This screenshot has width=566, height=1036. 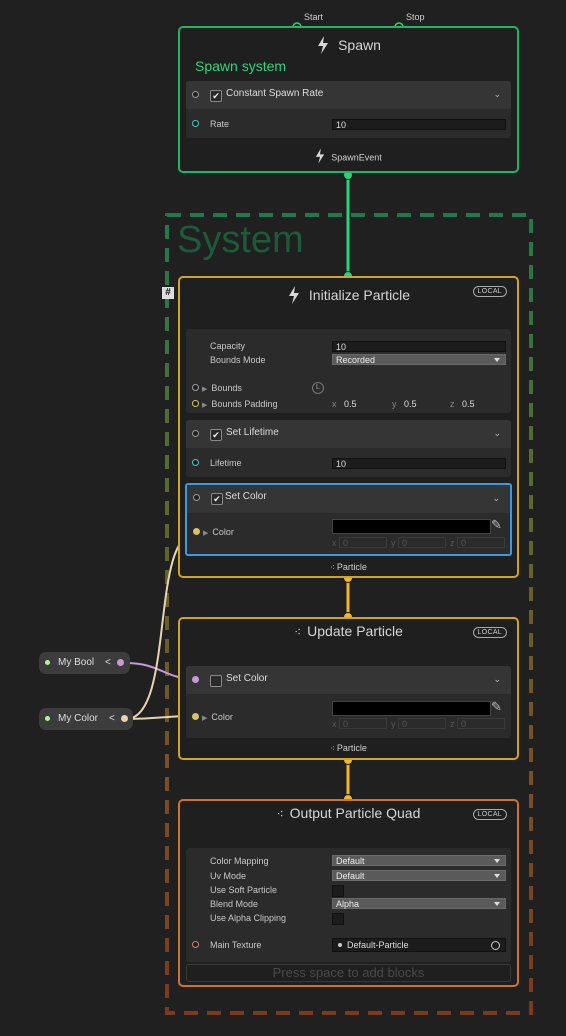 What do you see at coordinates (338, 891) in the screenshot?
I see `soft-particle-checkbox` at bounding box center [338, 891].